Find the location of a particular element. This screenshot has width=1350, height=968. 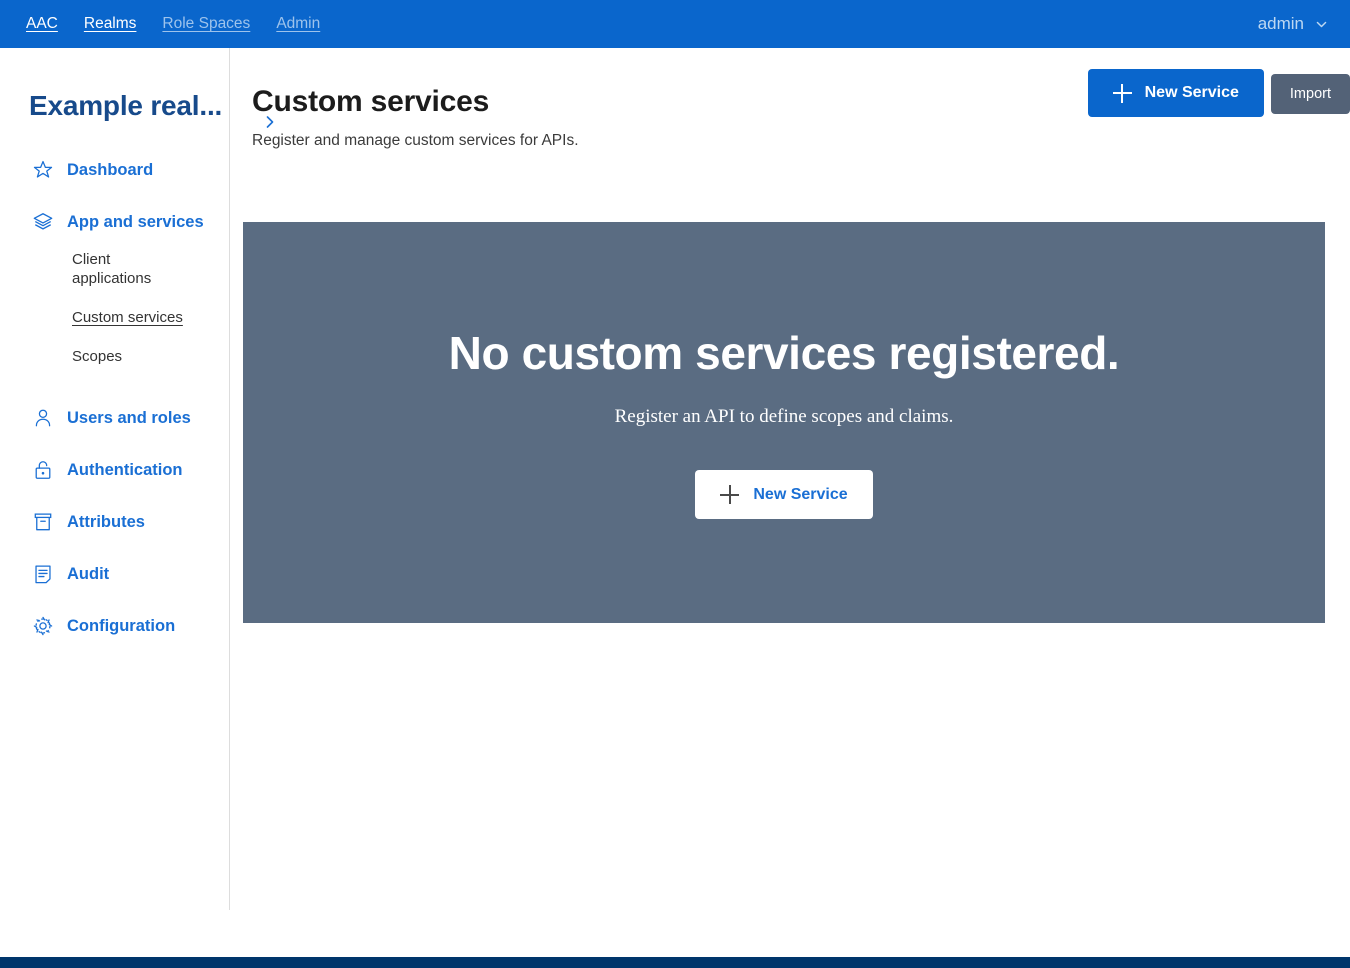

top-nav-links: AAC Realms Role Spaces Admin is located at coordinates (160, 24).